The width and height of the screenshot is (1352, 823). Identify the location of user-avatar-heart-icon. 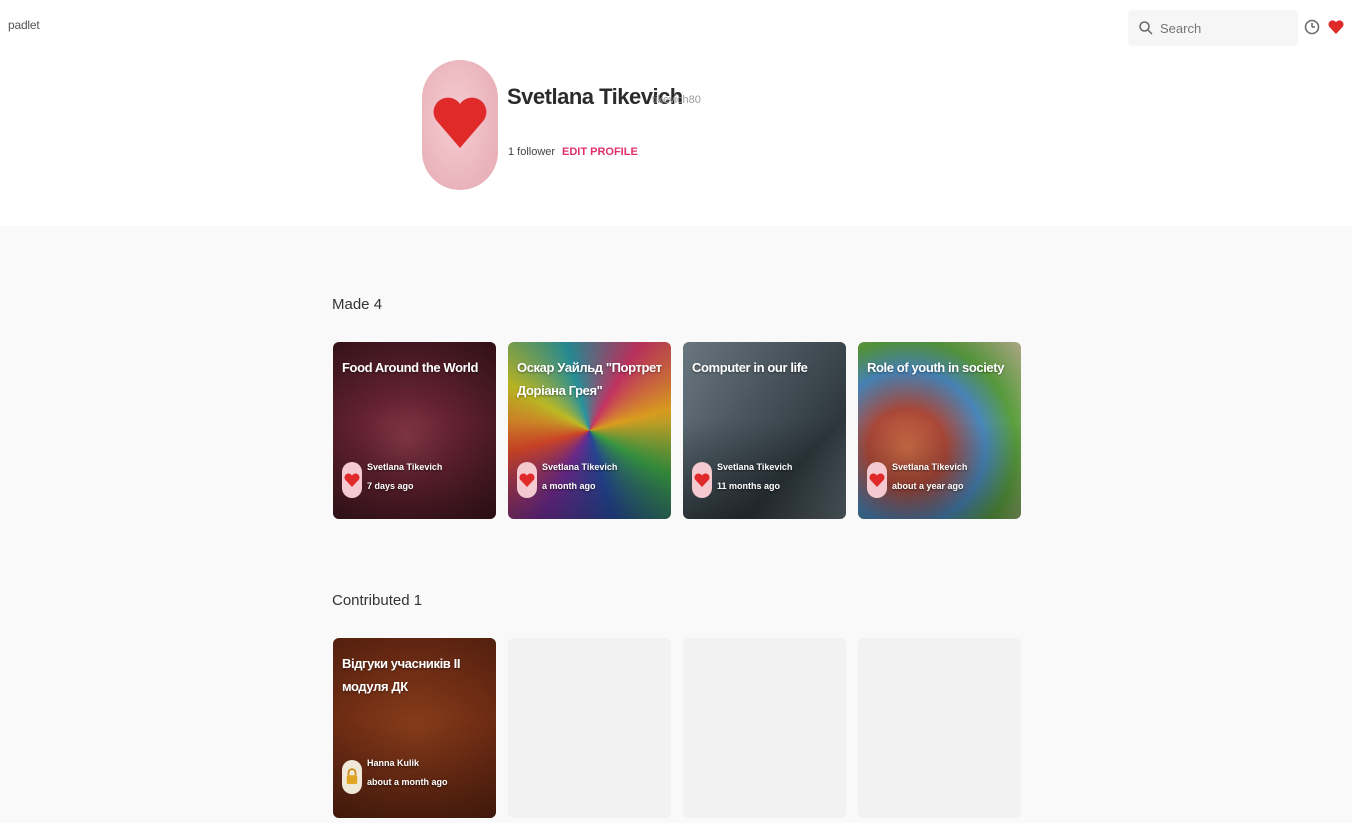
(1336, 27).